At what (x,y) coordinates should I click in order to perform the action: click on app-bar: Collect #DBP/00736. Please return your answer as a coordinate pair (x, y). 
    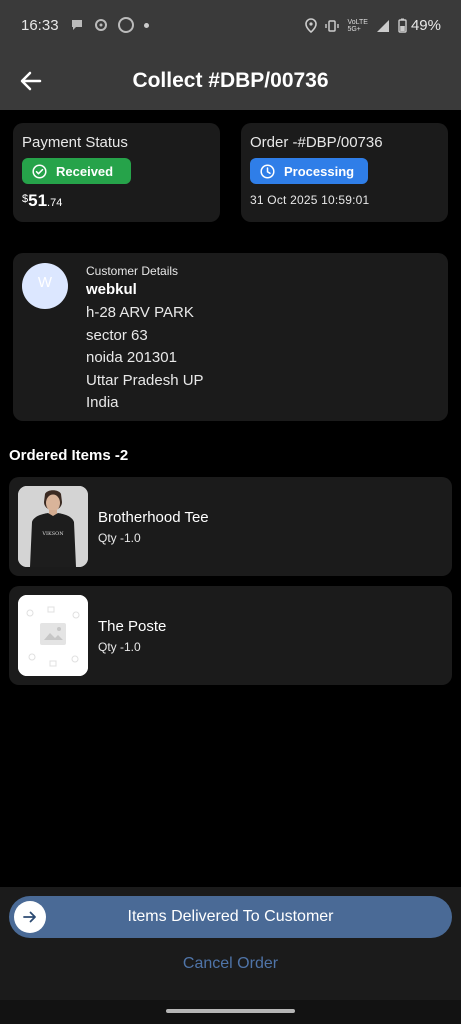
    Looking at the image, I should click on (230, 81).